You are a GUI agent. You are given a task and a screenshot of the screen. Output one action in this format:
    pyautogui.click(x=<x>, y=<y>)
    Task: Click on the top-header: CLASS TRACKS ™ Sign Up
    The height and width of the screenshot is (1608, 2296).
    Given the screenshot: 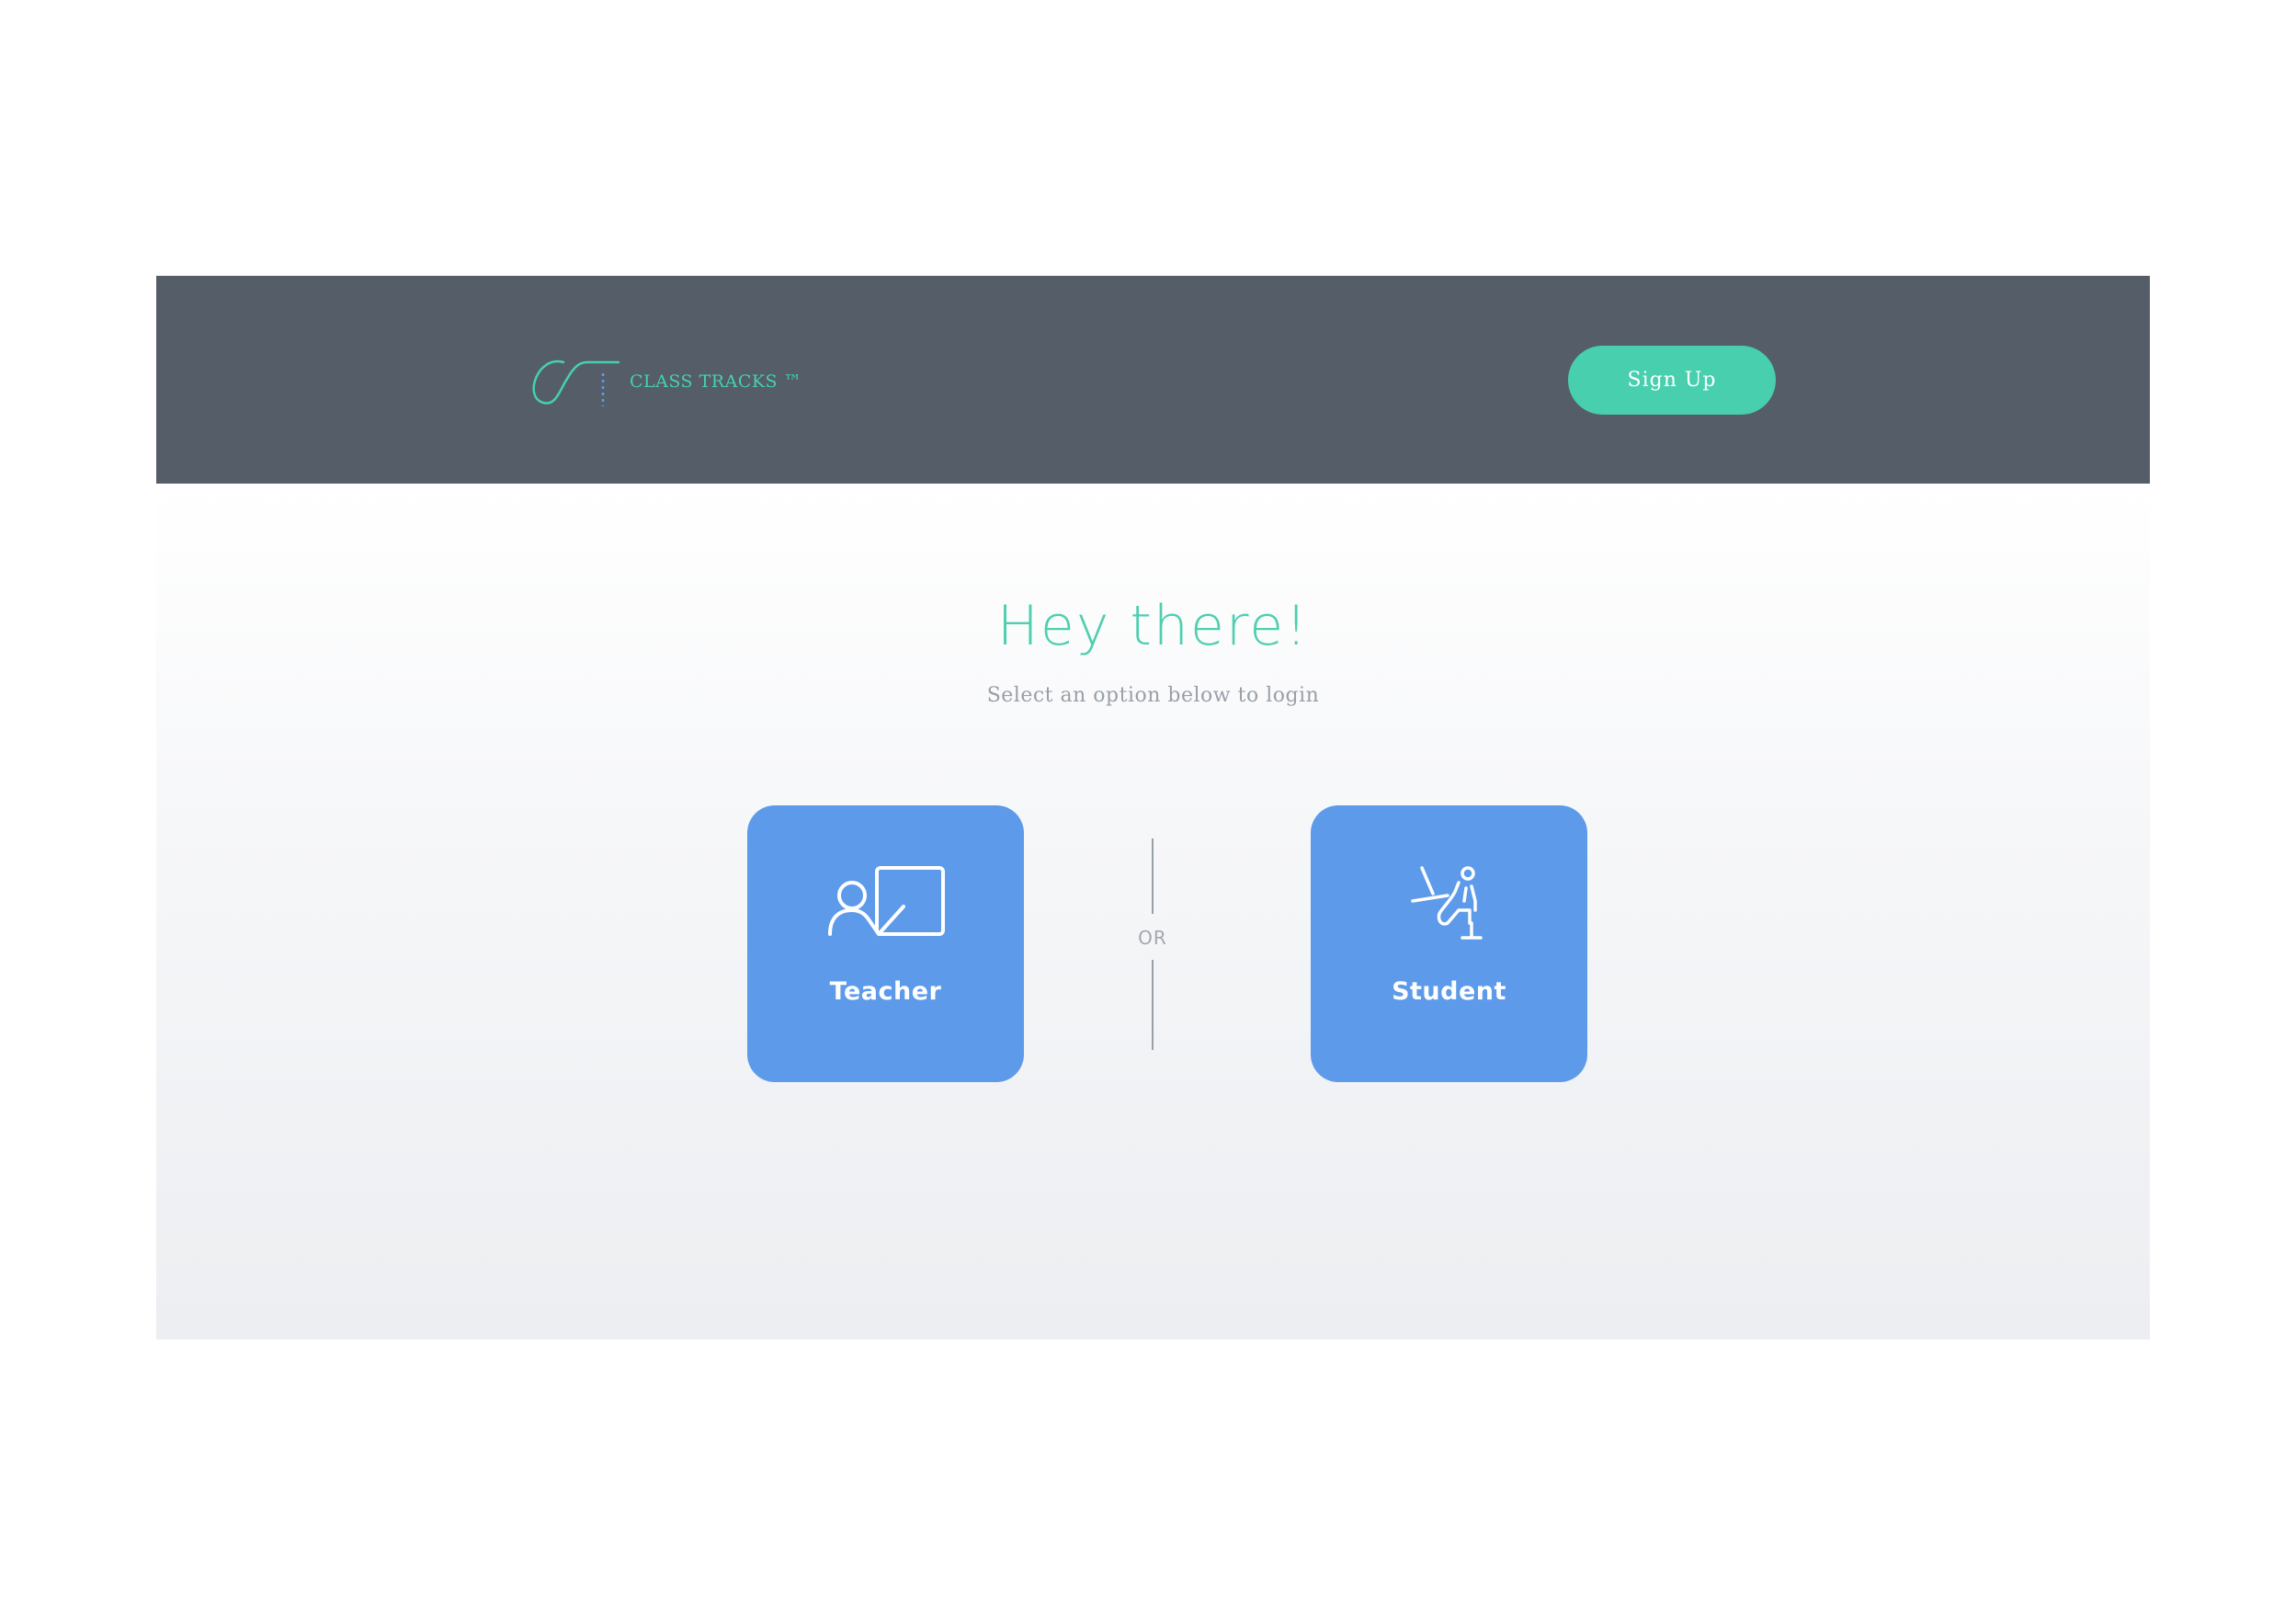 What is the action you would take?
    pyautogui.click(x=1153, y=380)
    